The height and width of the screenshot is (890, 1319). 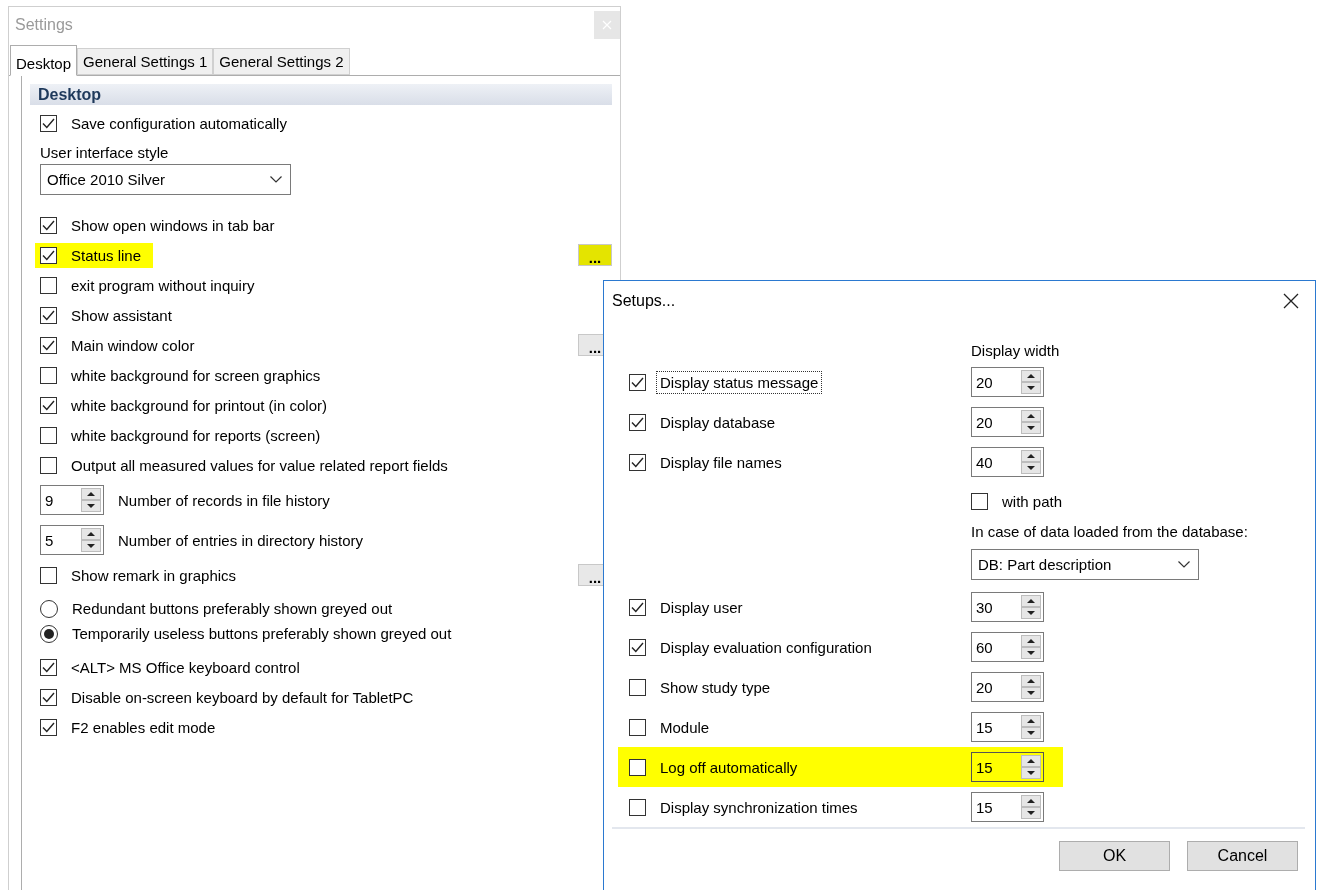 What do you see at coordinates (133, 345) in the screenshot?
I see `checkbox-label: Main window color` at bounding box center [133, 345].